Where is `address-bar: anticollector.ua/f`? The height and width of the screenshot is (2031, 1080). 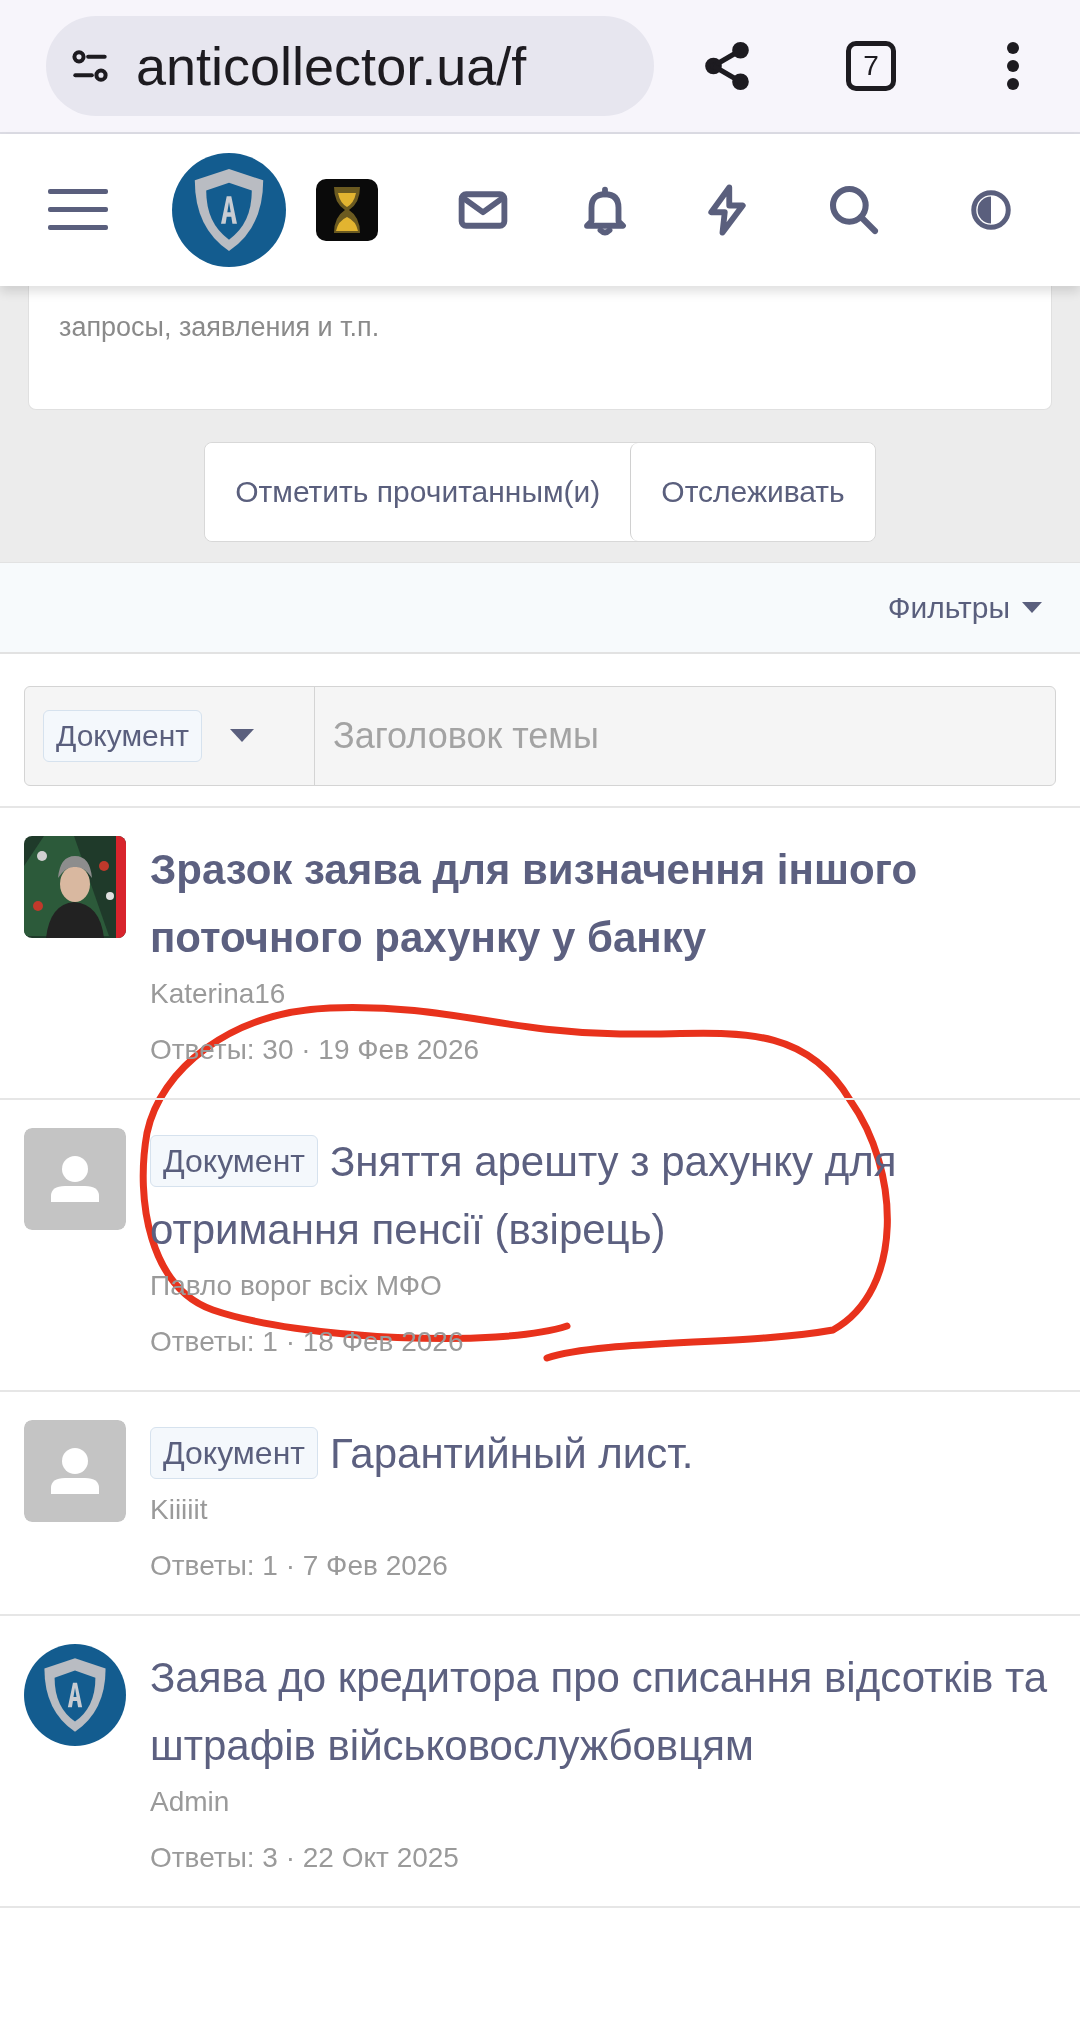
address-bar: anticollector.ua/f is located at coordinates (350, 66).